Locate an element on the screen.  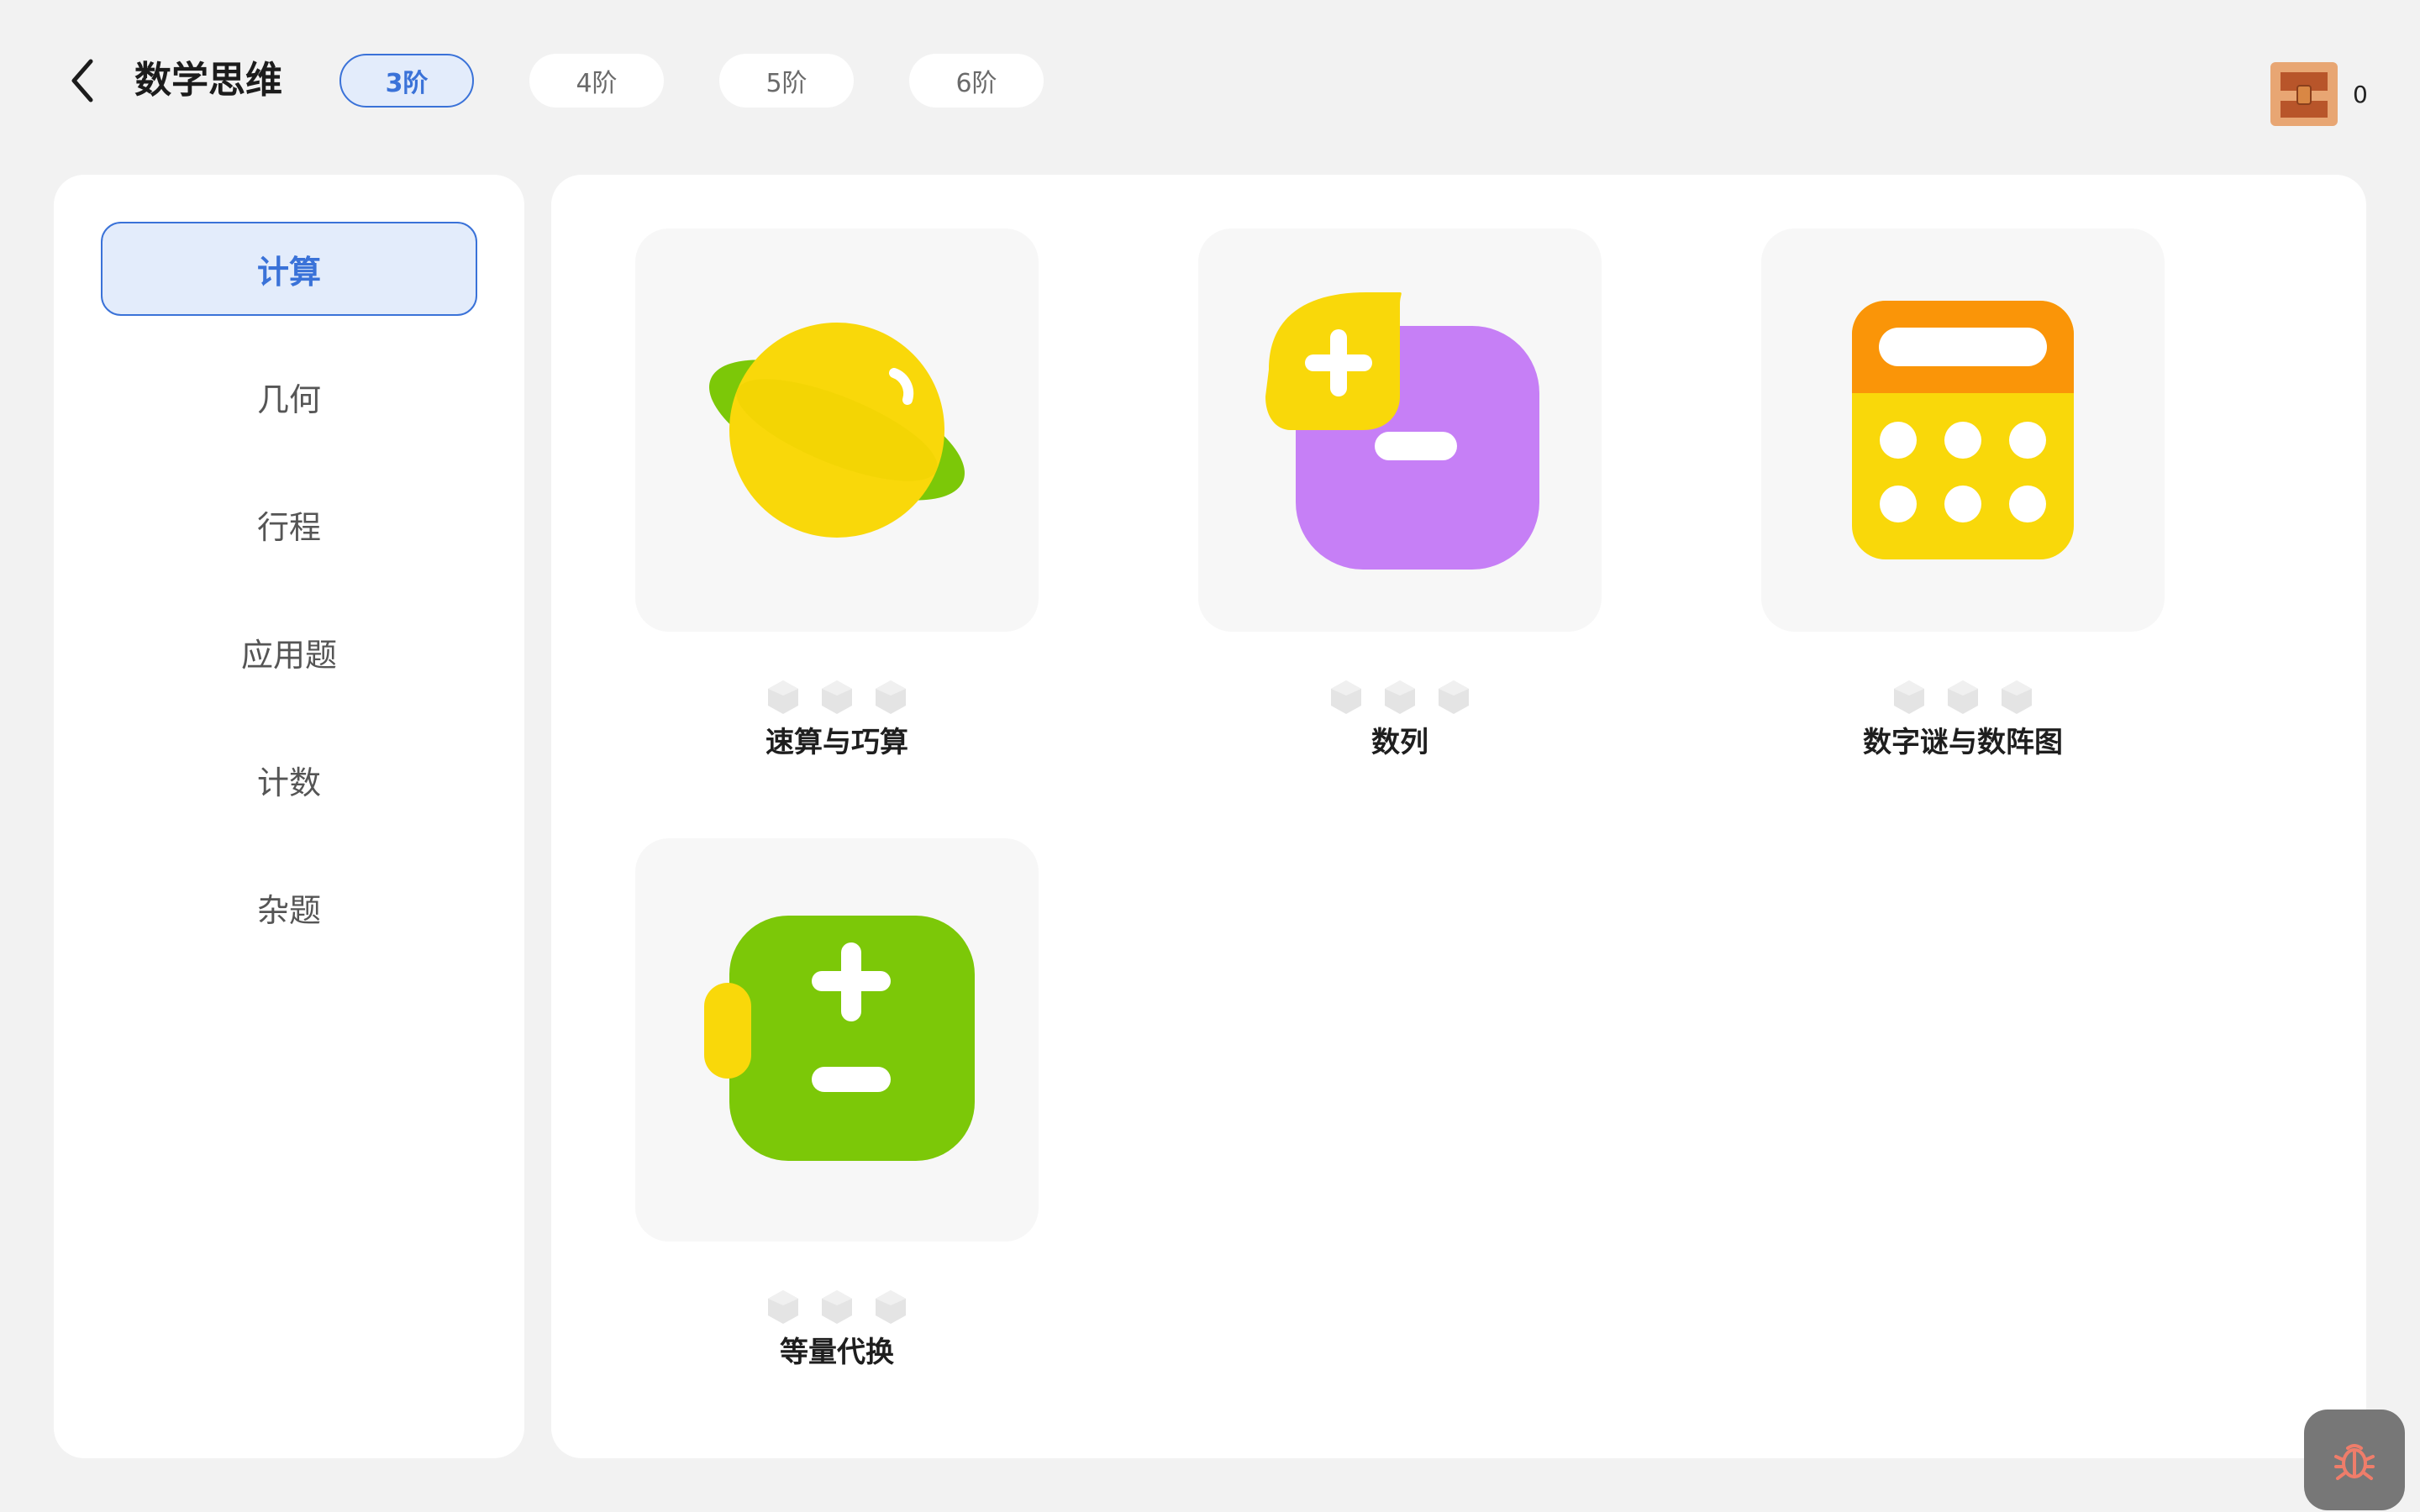
course-card: 数字谜与数阵图 is located at coordinates (1963, 493).